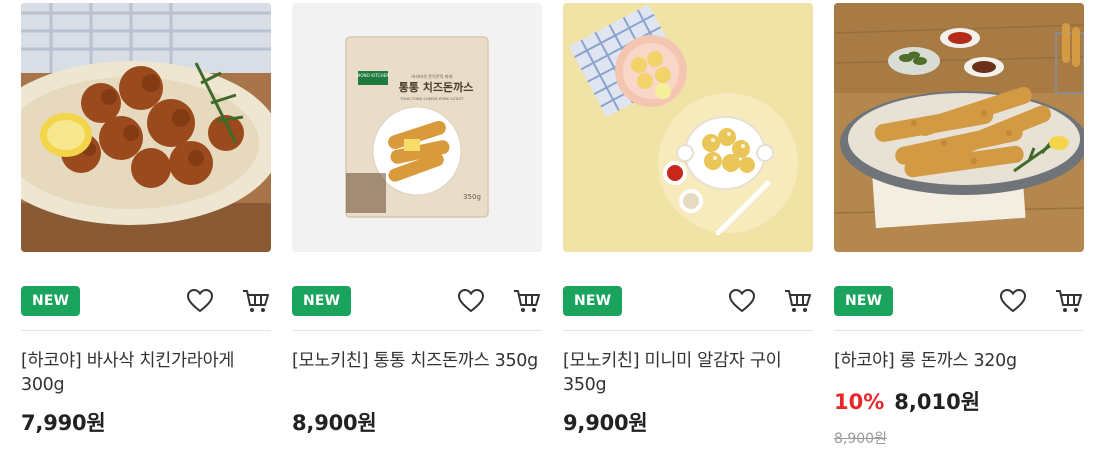 This screenshot has height=450, width=1099. I want to click on product-name: [모노키친] 통통 치즈돈까스 350g, so click(417, 361).